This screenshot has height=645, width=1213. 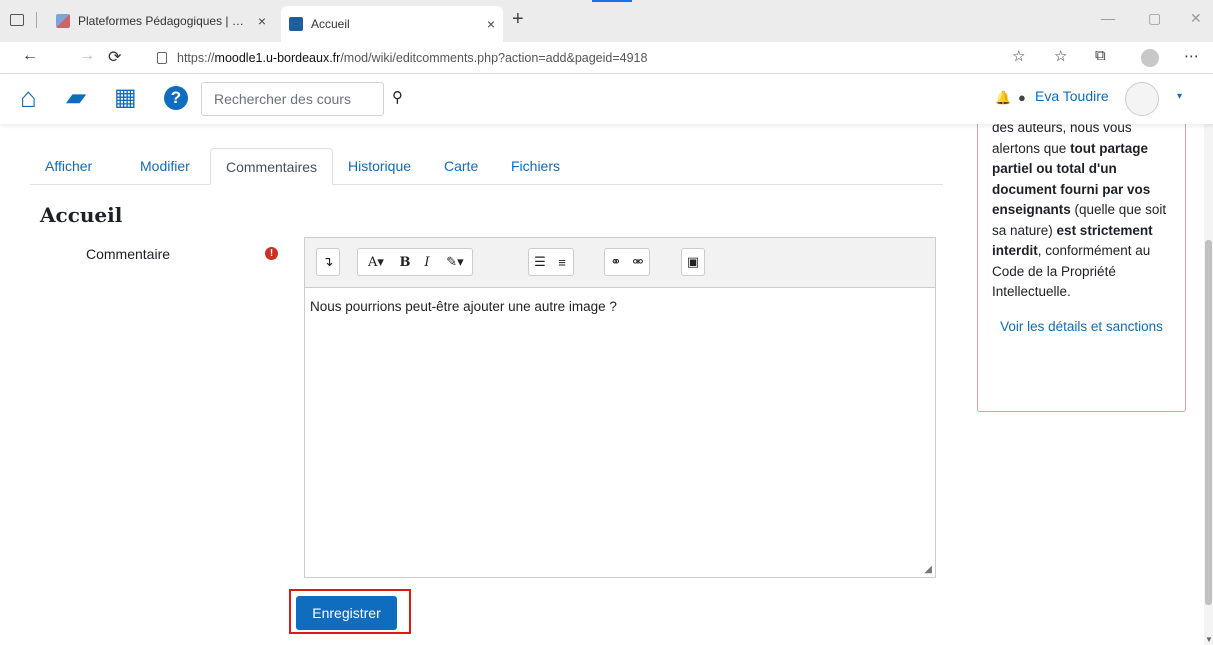 I want to click on text-color-icon: ✎▾, so click(x=455, y=262).